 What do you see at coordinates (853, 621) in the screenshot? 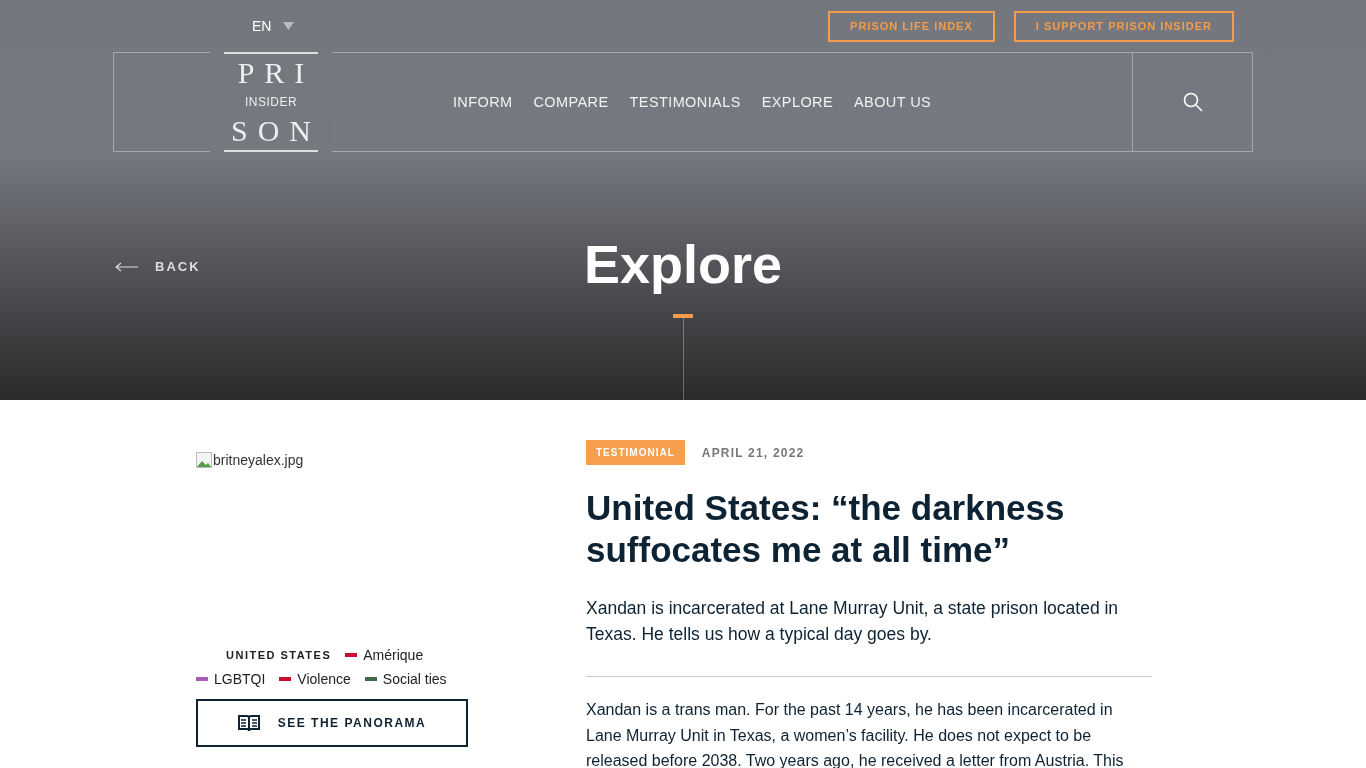
I see `article-lead: Xandan is incarcerated at Lane Murray Unit, a state prison located in Texas. He tells us how a typical day goes by.` at bounding box center [853, 621].